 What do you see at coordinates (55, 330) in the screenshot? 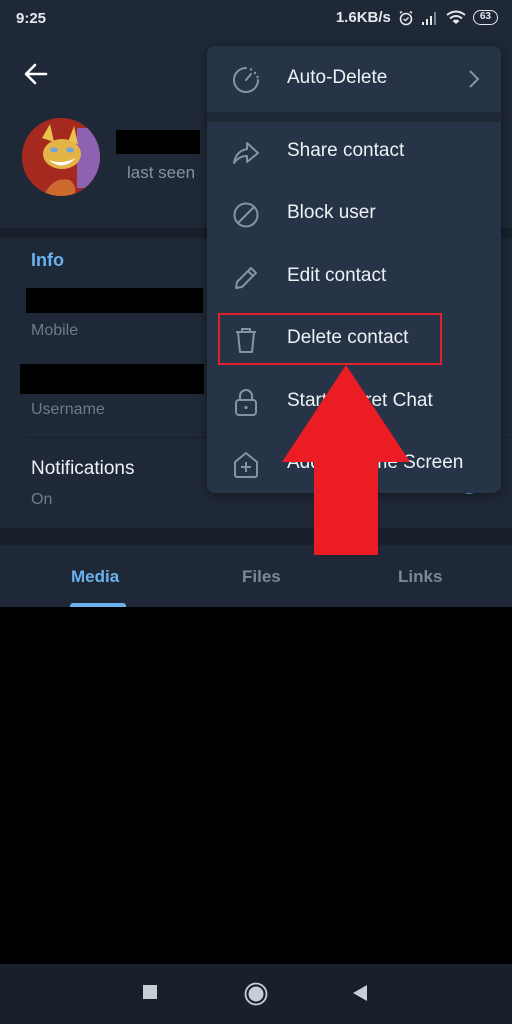
I see `phone-label: Mobile` at bounding box center [55, 330].